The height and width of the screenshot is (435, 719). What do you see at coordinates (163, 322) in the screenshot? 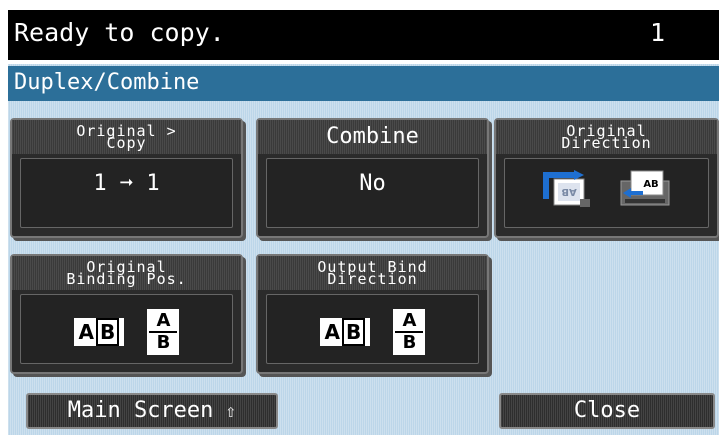
I see `top-binding-a: A` at bounding box center [163, 322].